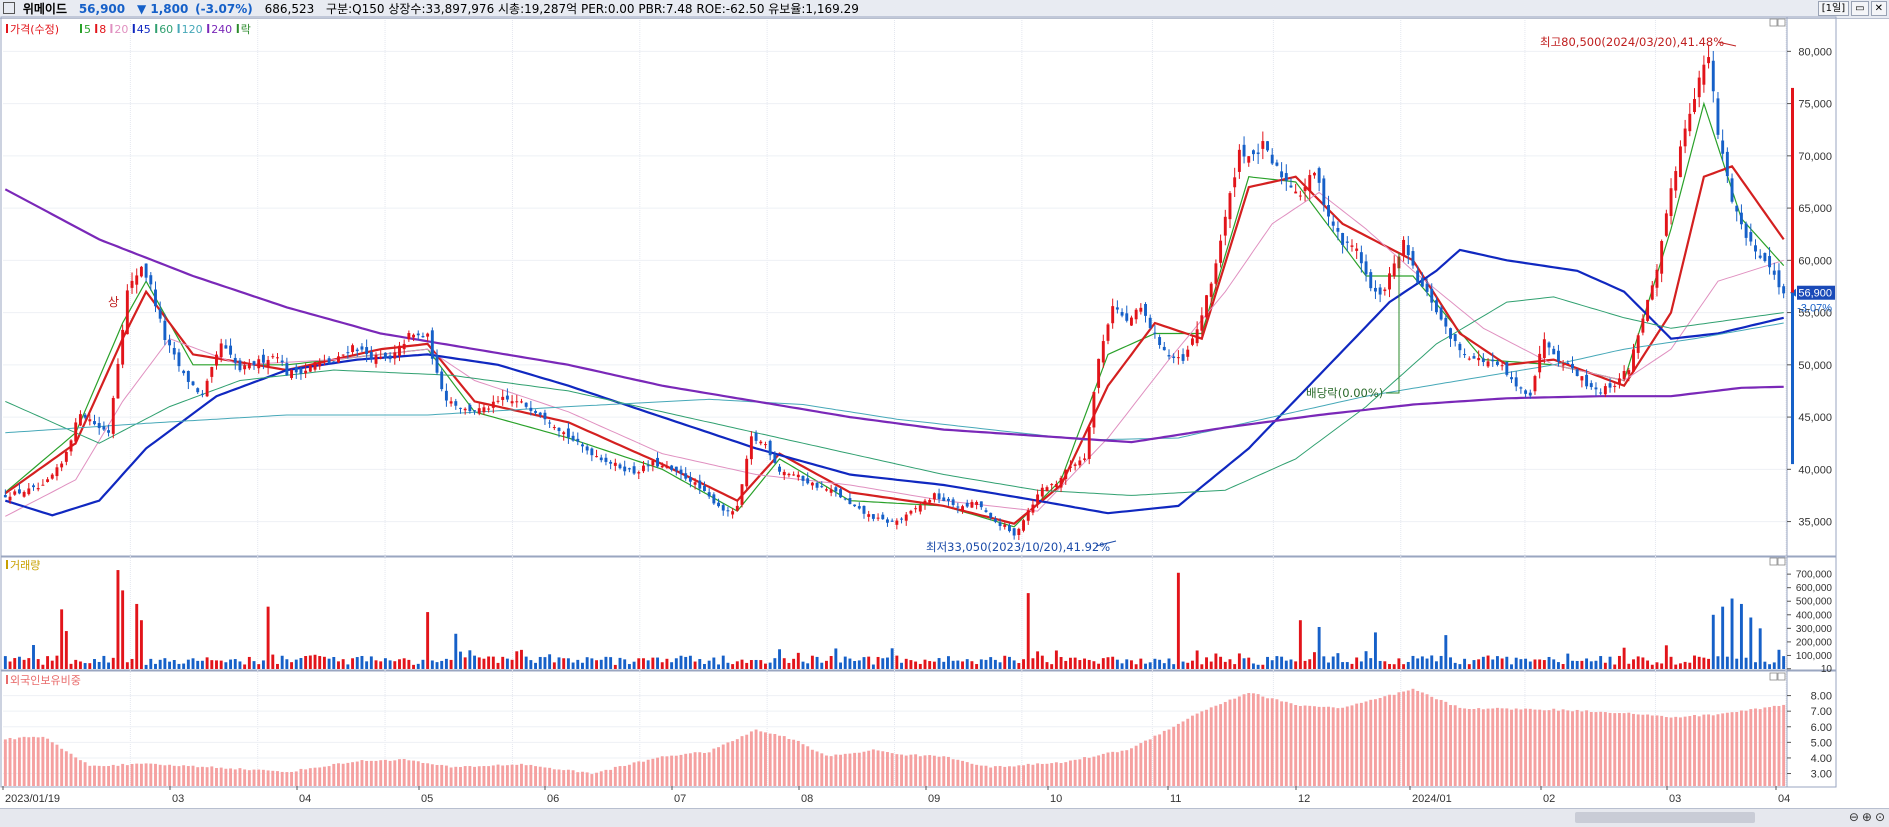  I want to click on zoom-reset-icon: ⊙, so click(1880, 817).